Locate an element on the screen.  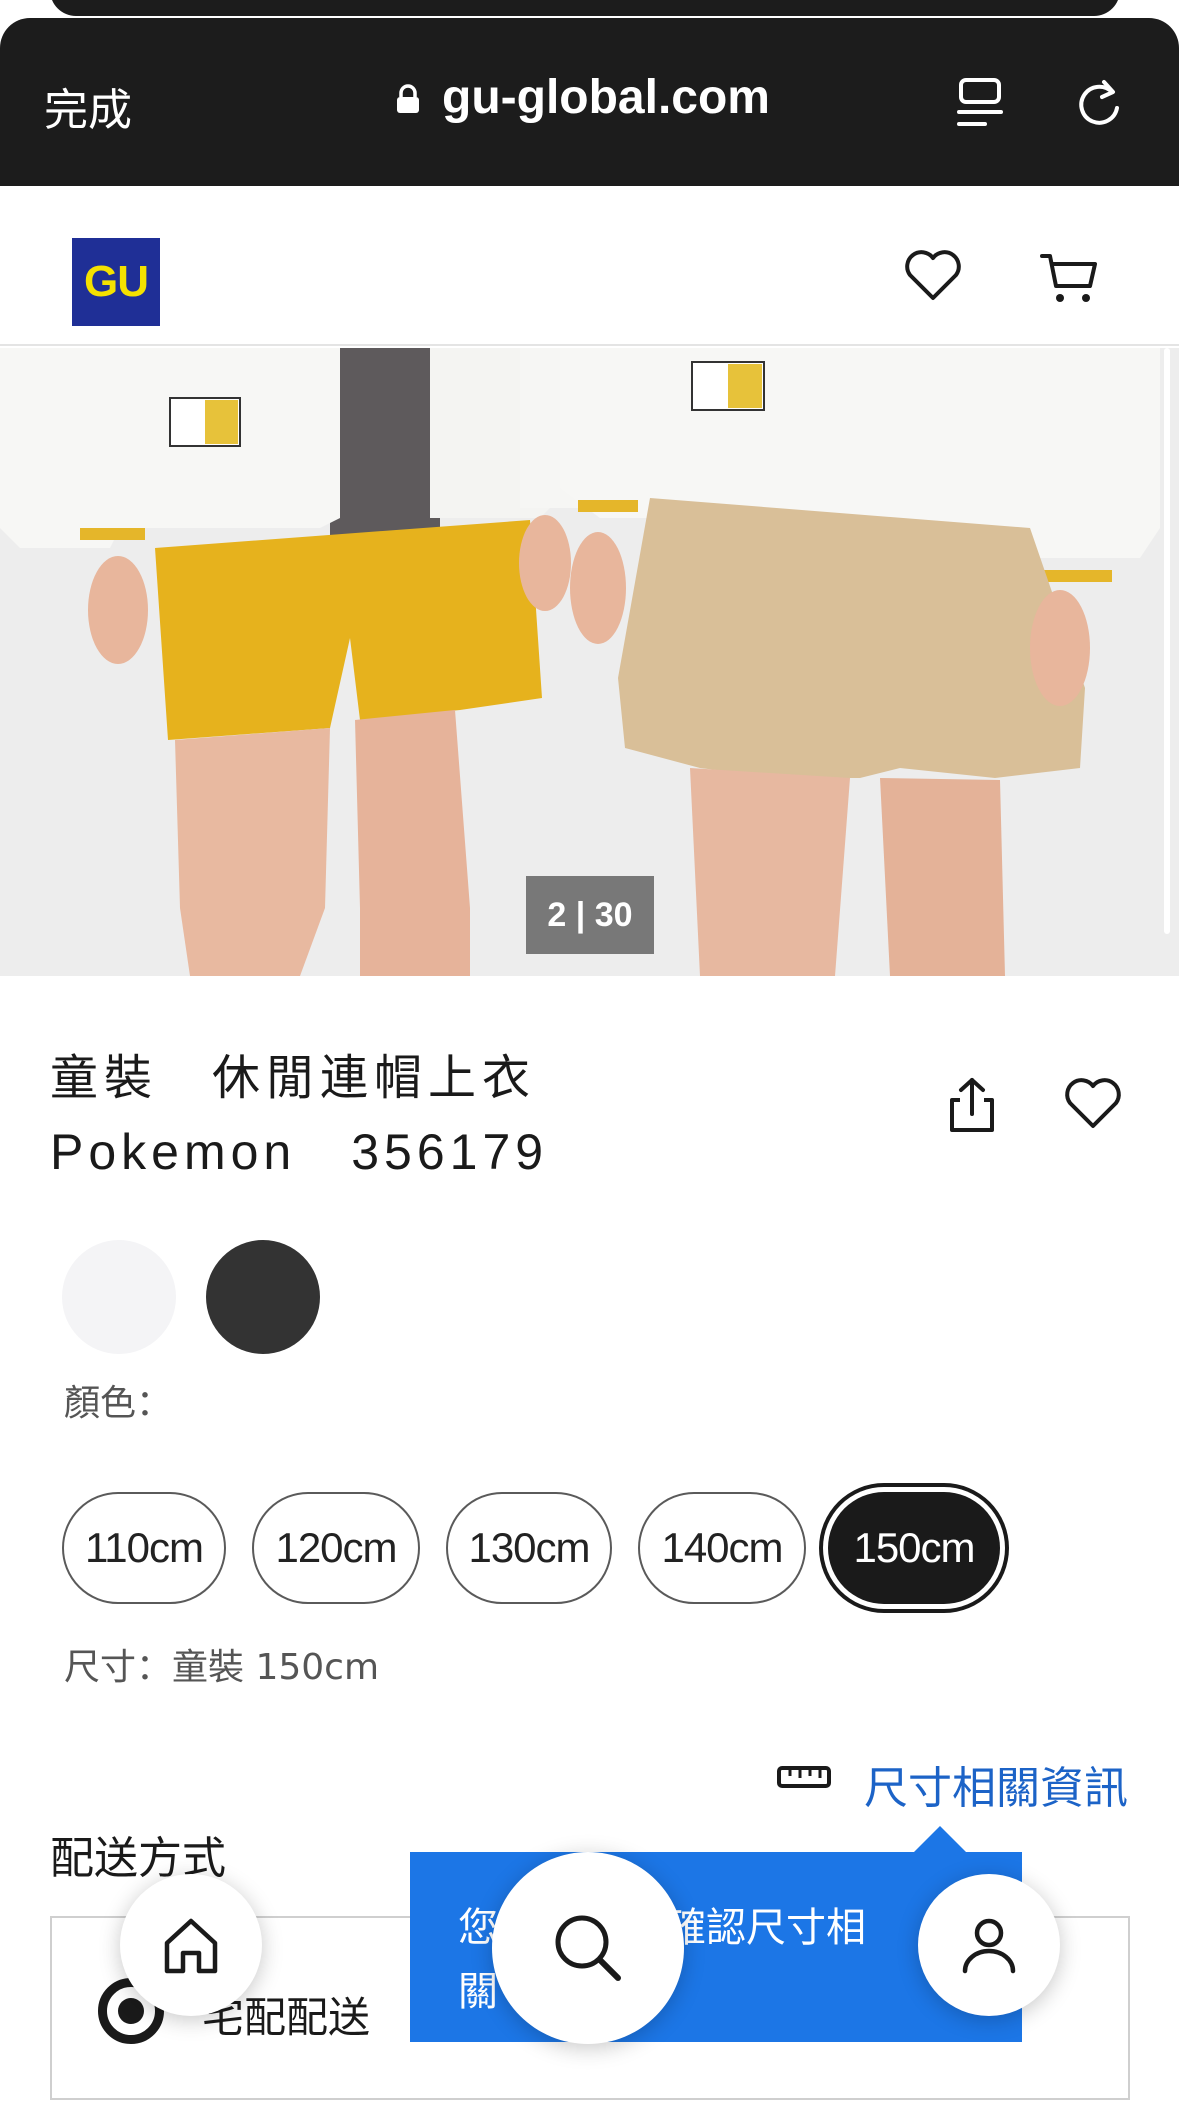
tooltip-arrow is located at coordinates (940, 1839).